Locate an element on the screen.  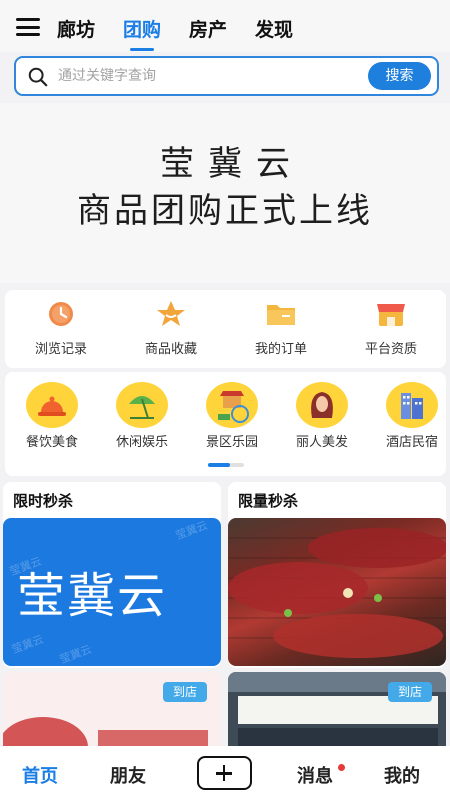
order-folder-icon is located at coordinates (281, 315).